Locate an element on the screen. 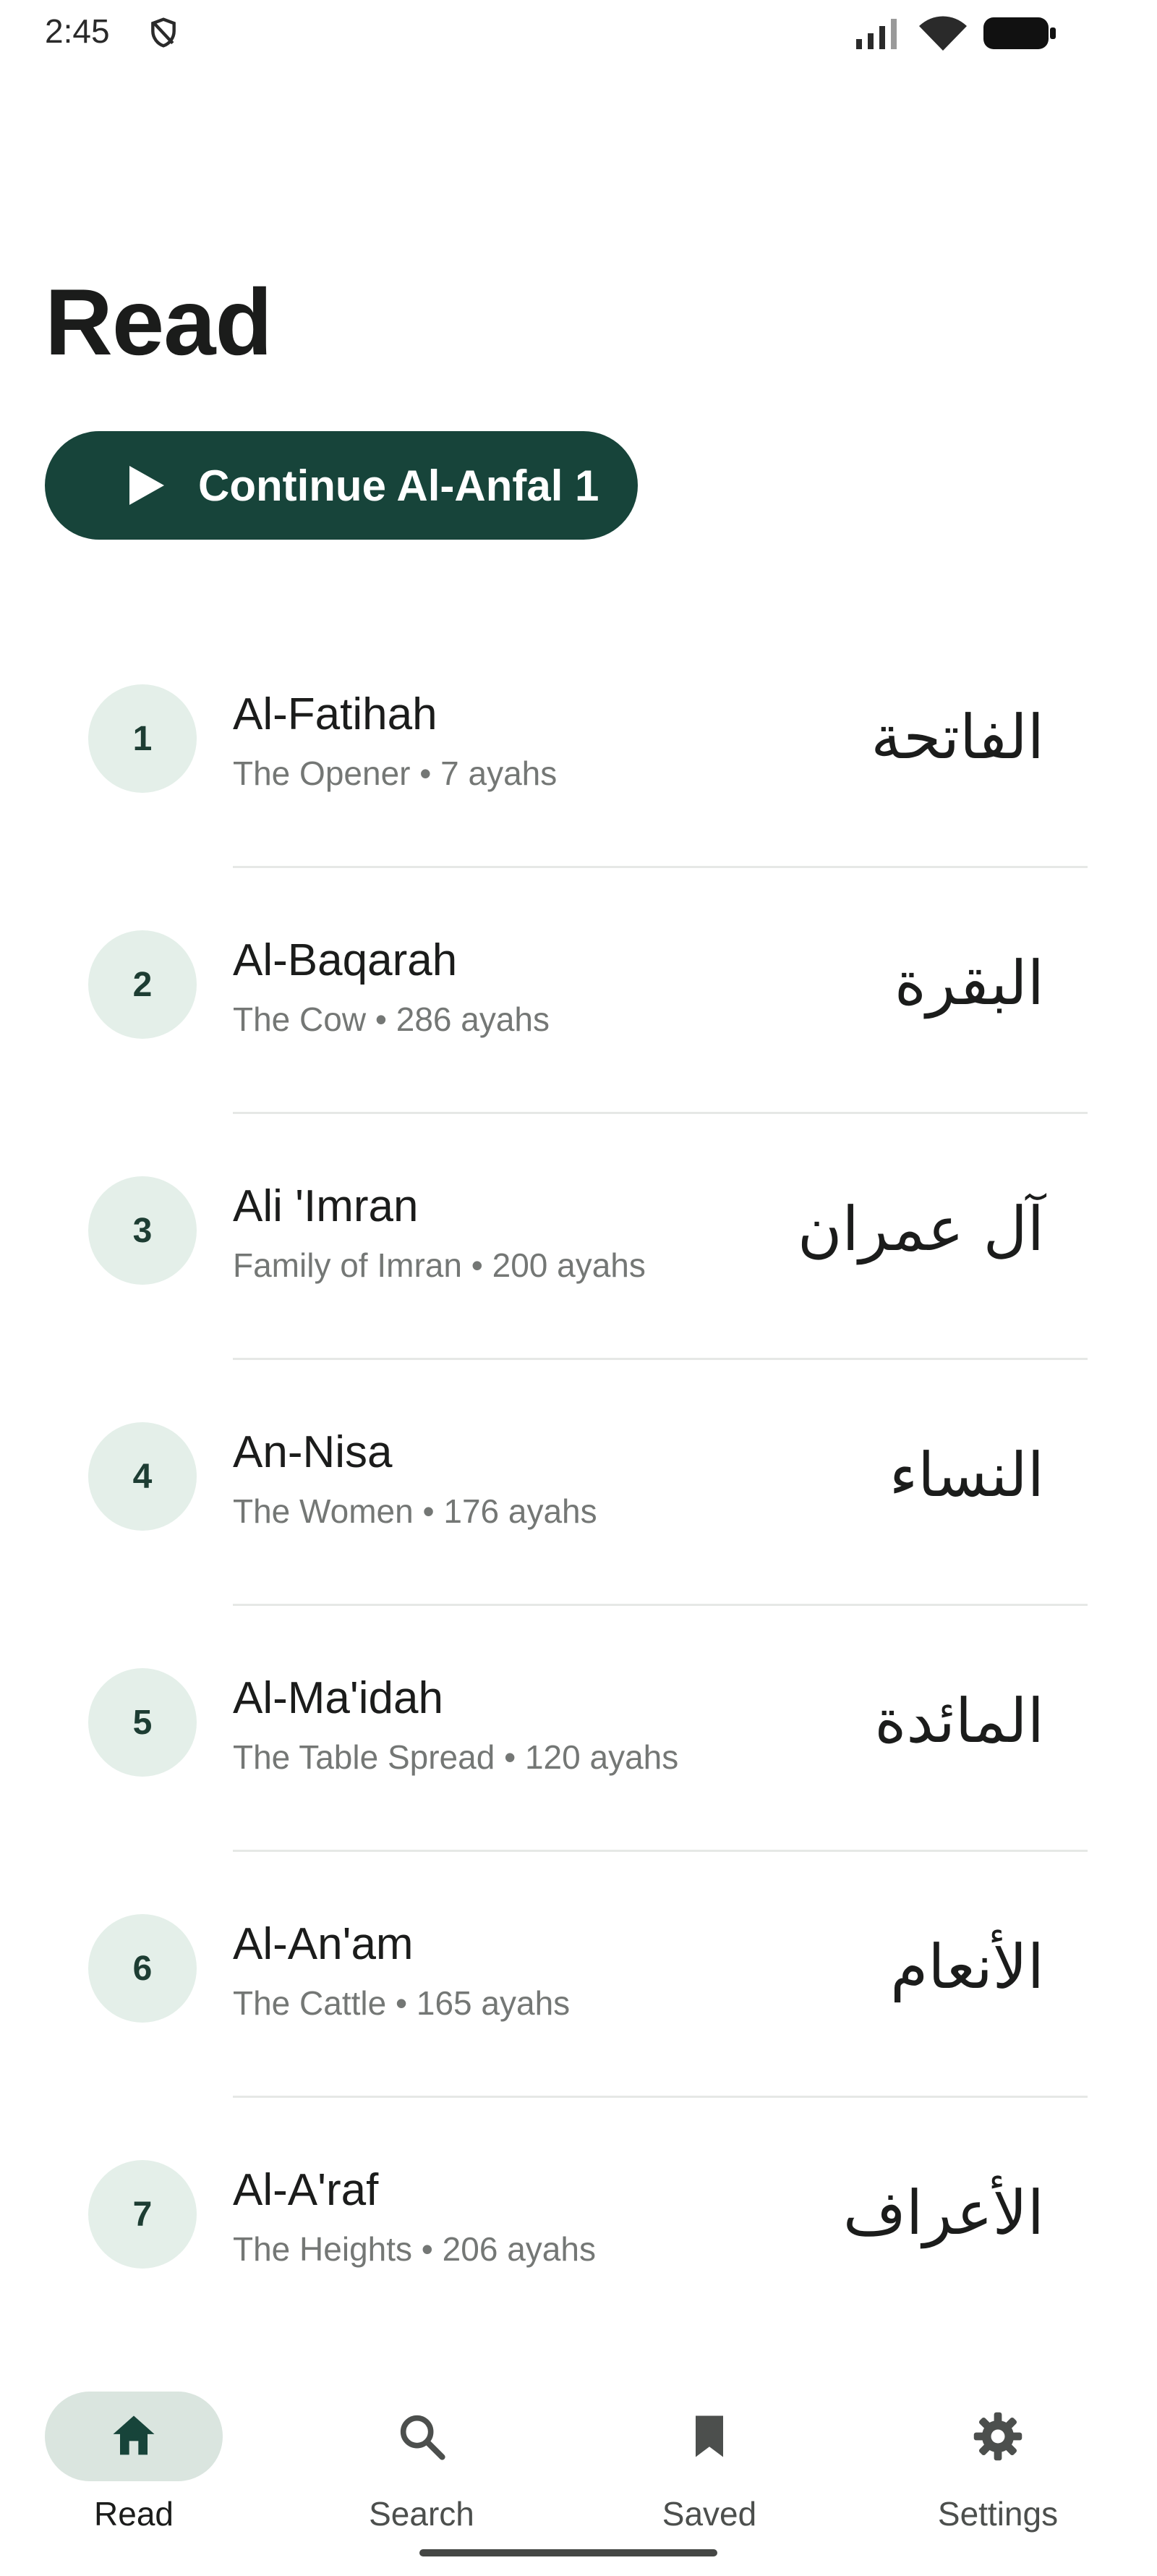 Image resolution: width=1157 pixels, height=2576 pixels. nav-item-read: Read is located at coordinates (144, 2427).